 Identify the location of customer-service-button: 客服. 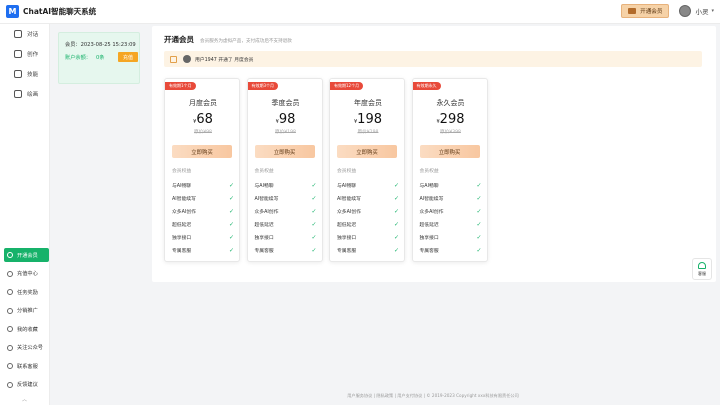
(702, 269).